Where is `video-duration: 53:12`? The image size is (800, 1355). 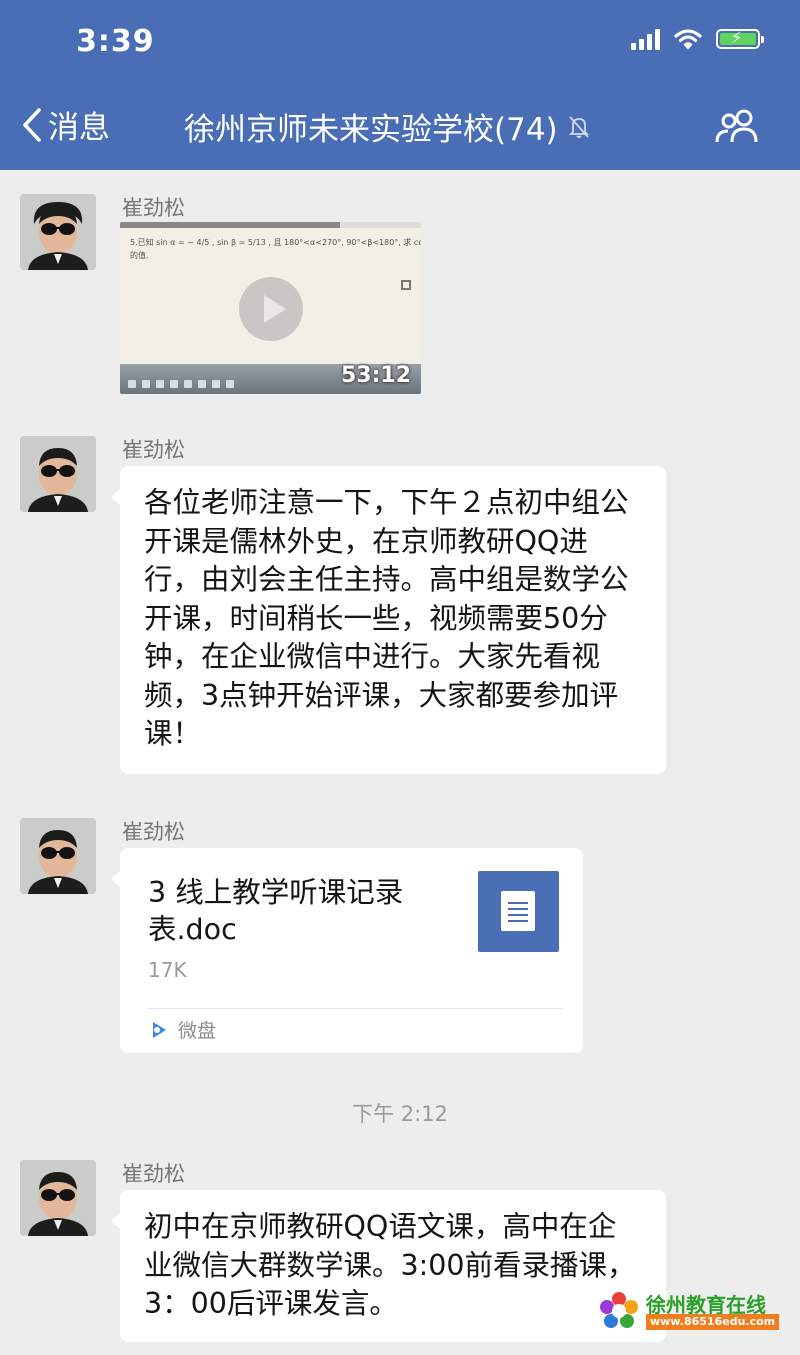 video-duration: 53:12 is located at coordinates (375, 375).